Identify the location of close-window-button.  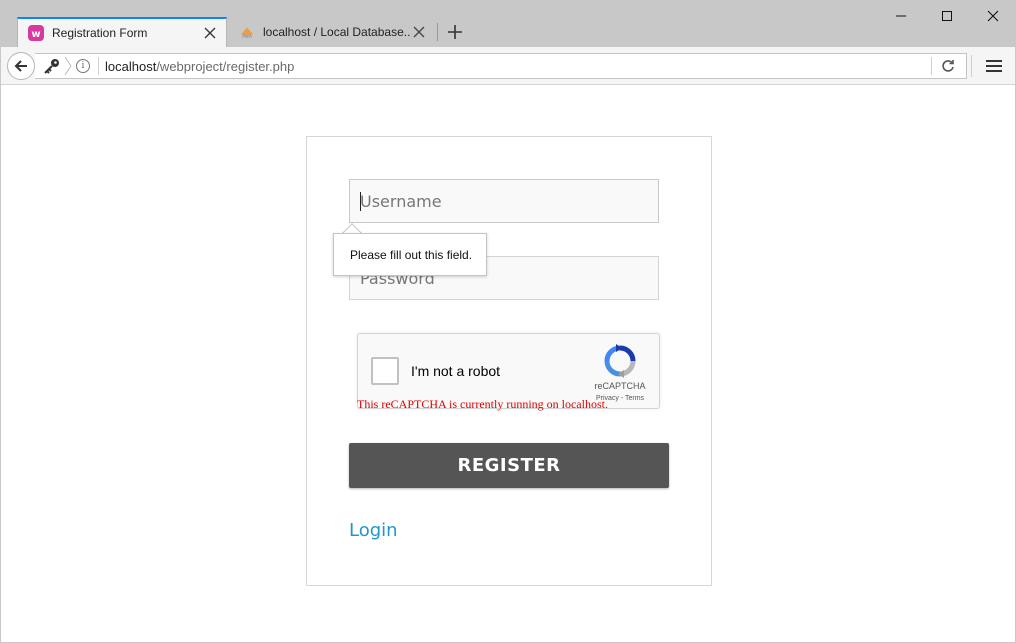
(993, 16).